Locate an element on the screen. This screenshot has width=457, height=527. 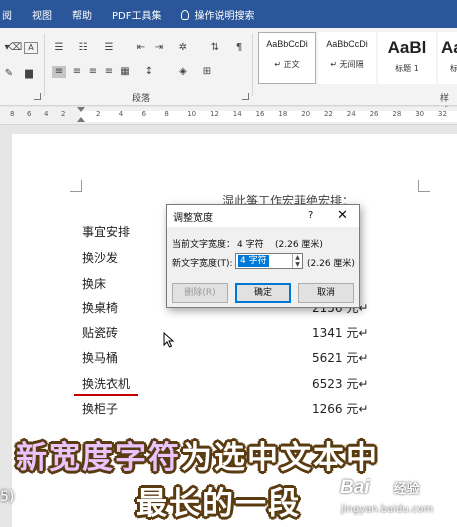
ruler-tick-label: 22 is located at coordinates (328, 114).